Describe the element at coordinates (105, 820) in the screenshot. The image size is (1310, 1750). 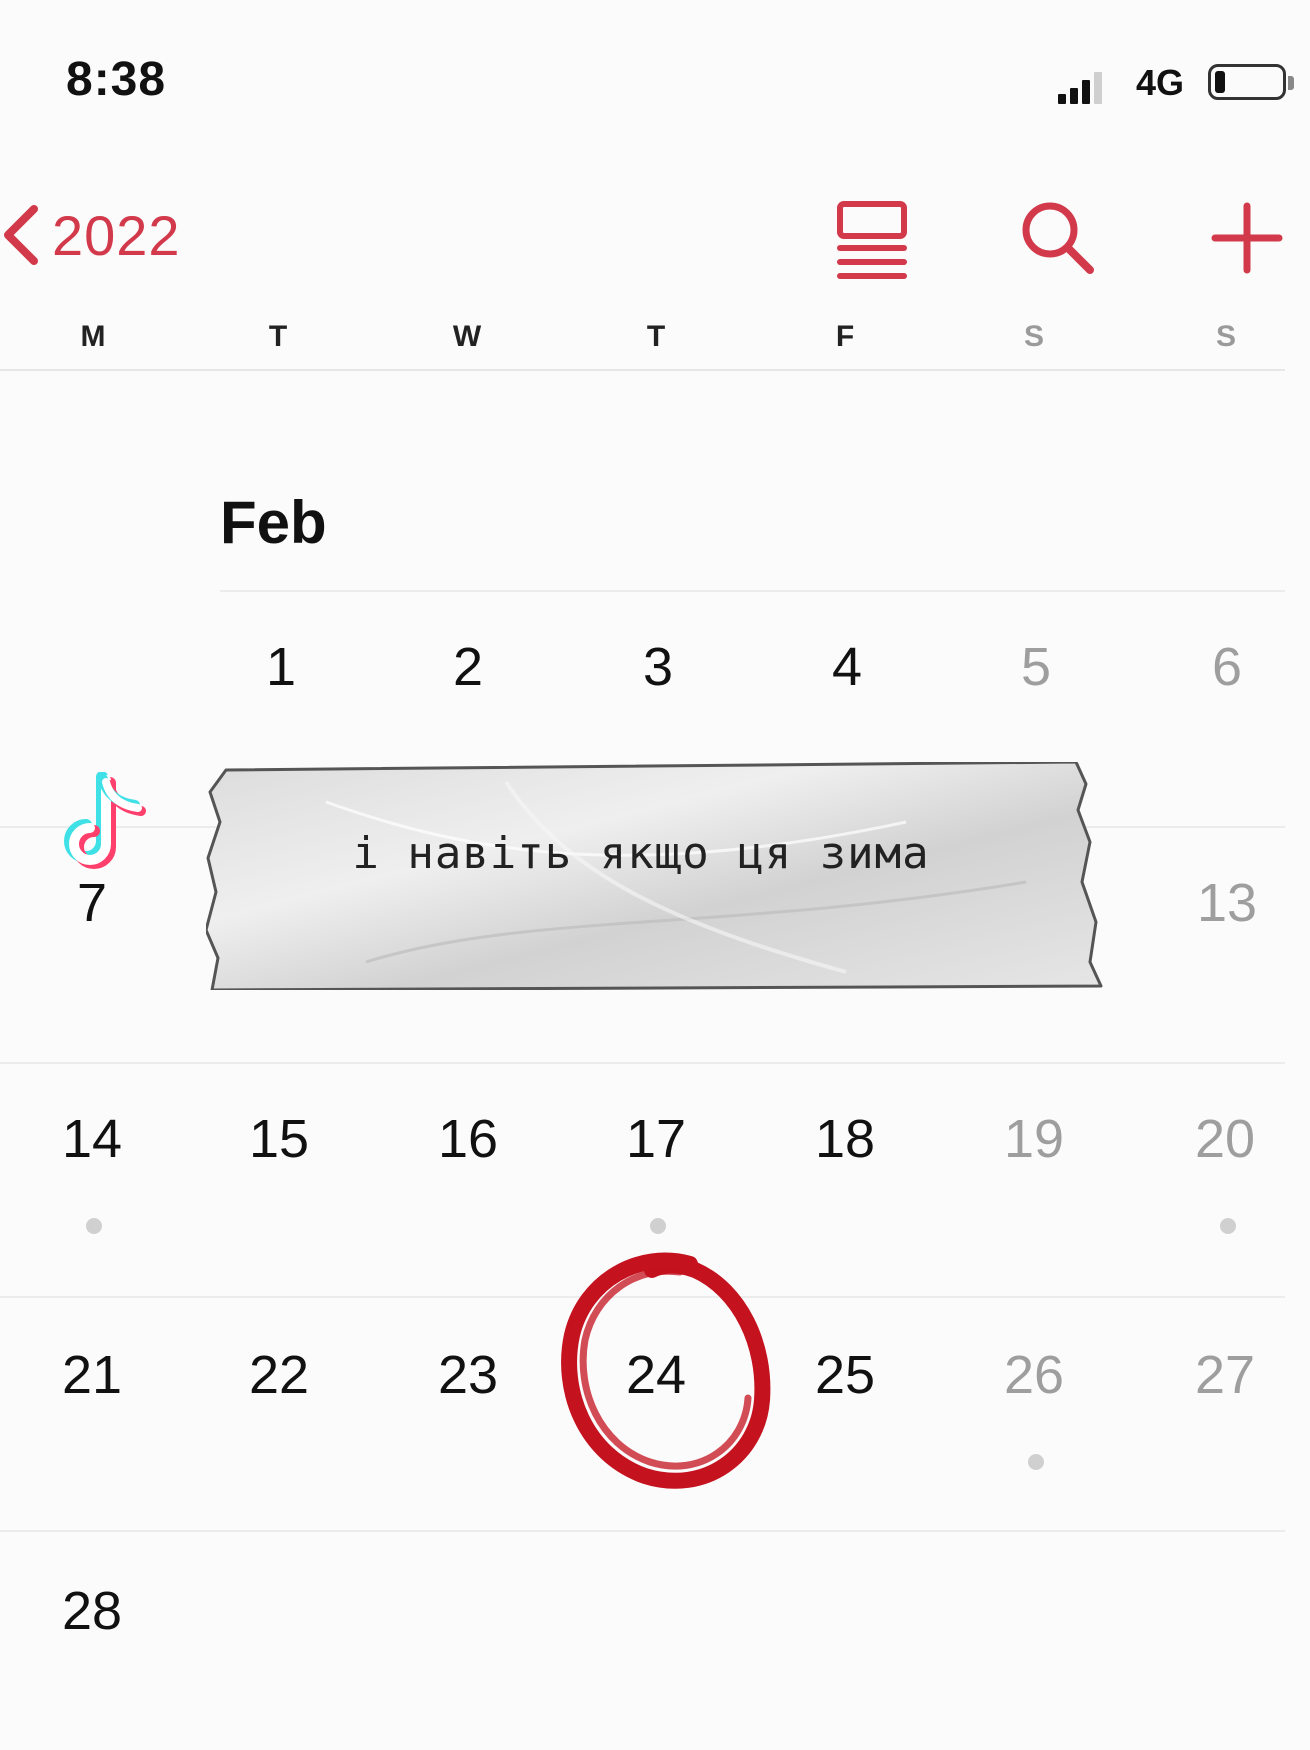
I see `tiktok-logo-icon` at that location.